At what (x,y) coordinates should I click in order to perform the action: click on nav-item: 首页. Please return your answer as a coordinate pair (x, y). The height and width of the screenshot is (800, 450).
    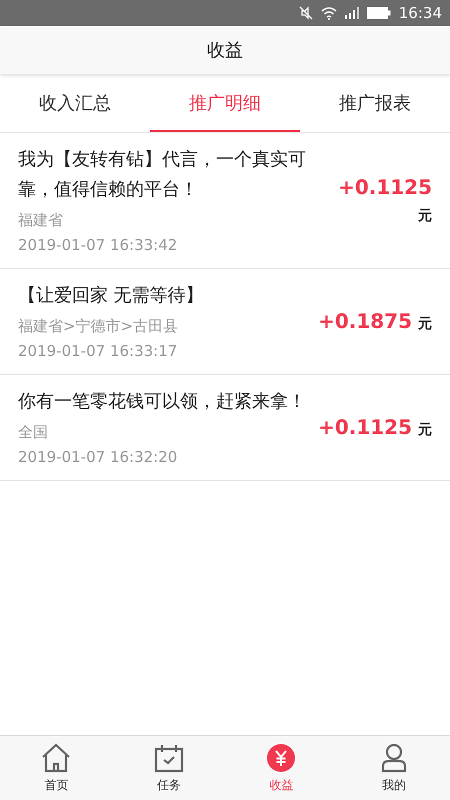
    Looking at the image, I should click on (56, 768).